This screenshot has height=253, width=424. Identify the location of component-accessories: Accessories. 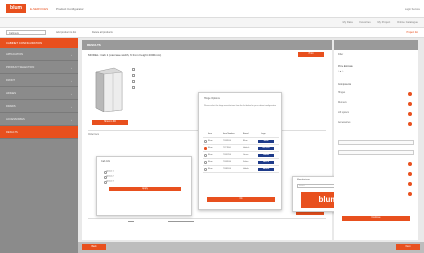
(344, 123).